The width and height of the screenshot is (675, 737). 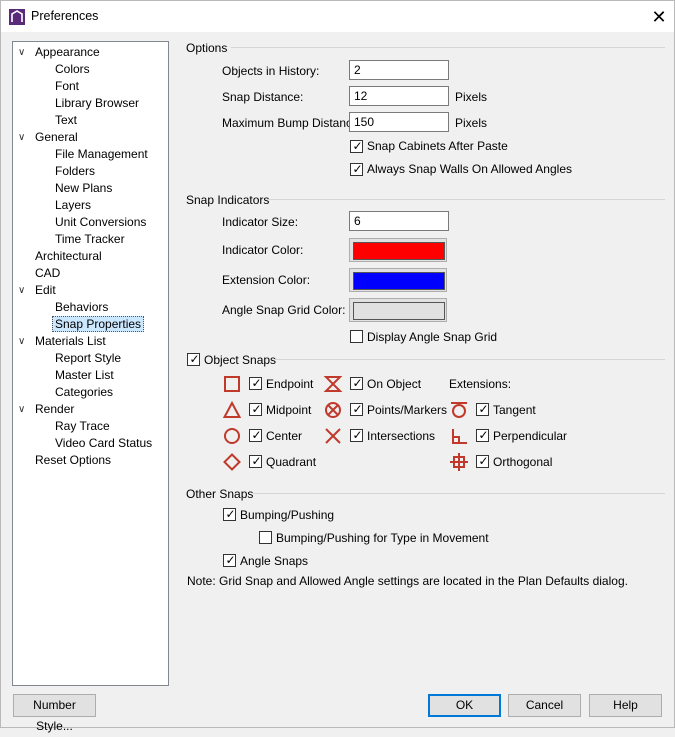 What do you see at coordinates (356, 169) in the screenshot?
I see `snap-walls-checkbox: ✓` at bounding box center [356, 169].